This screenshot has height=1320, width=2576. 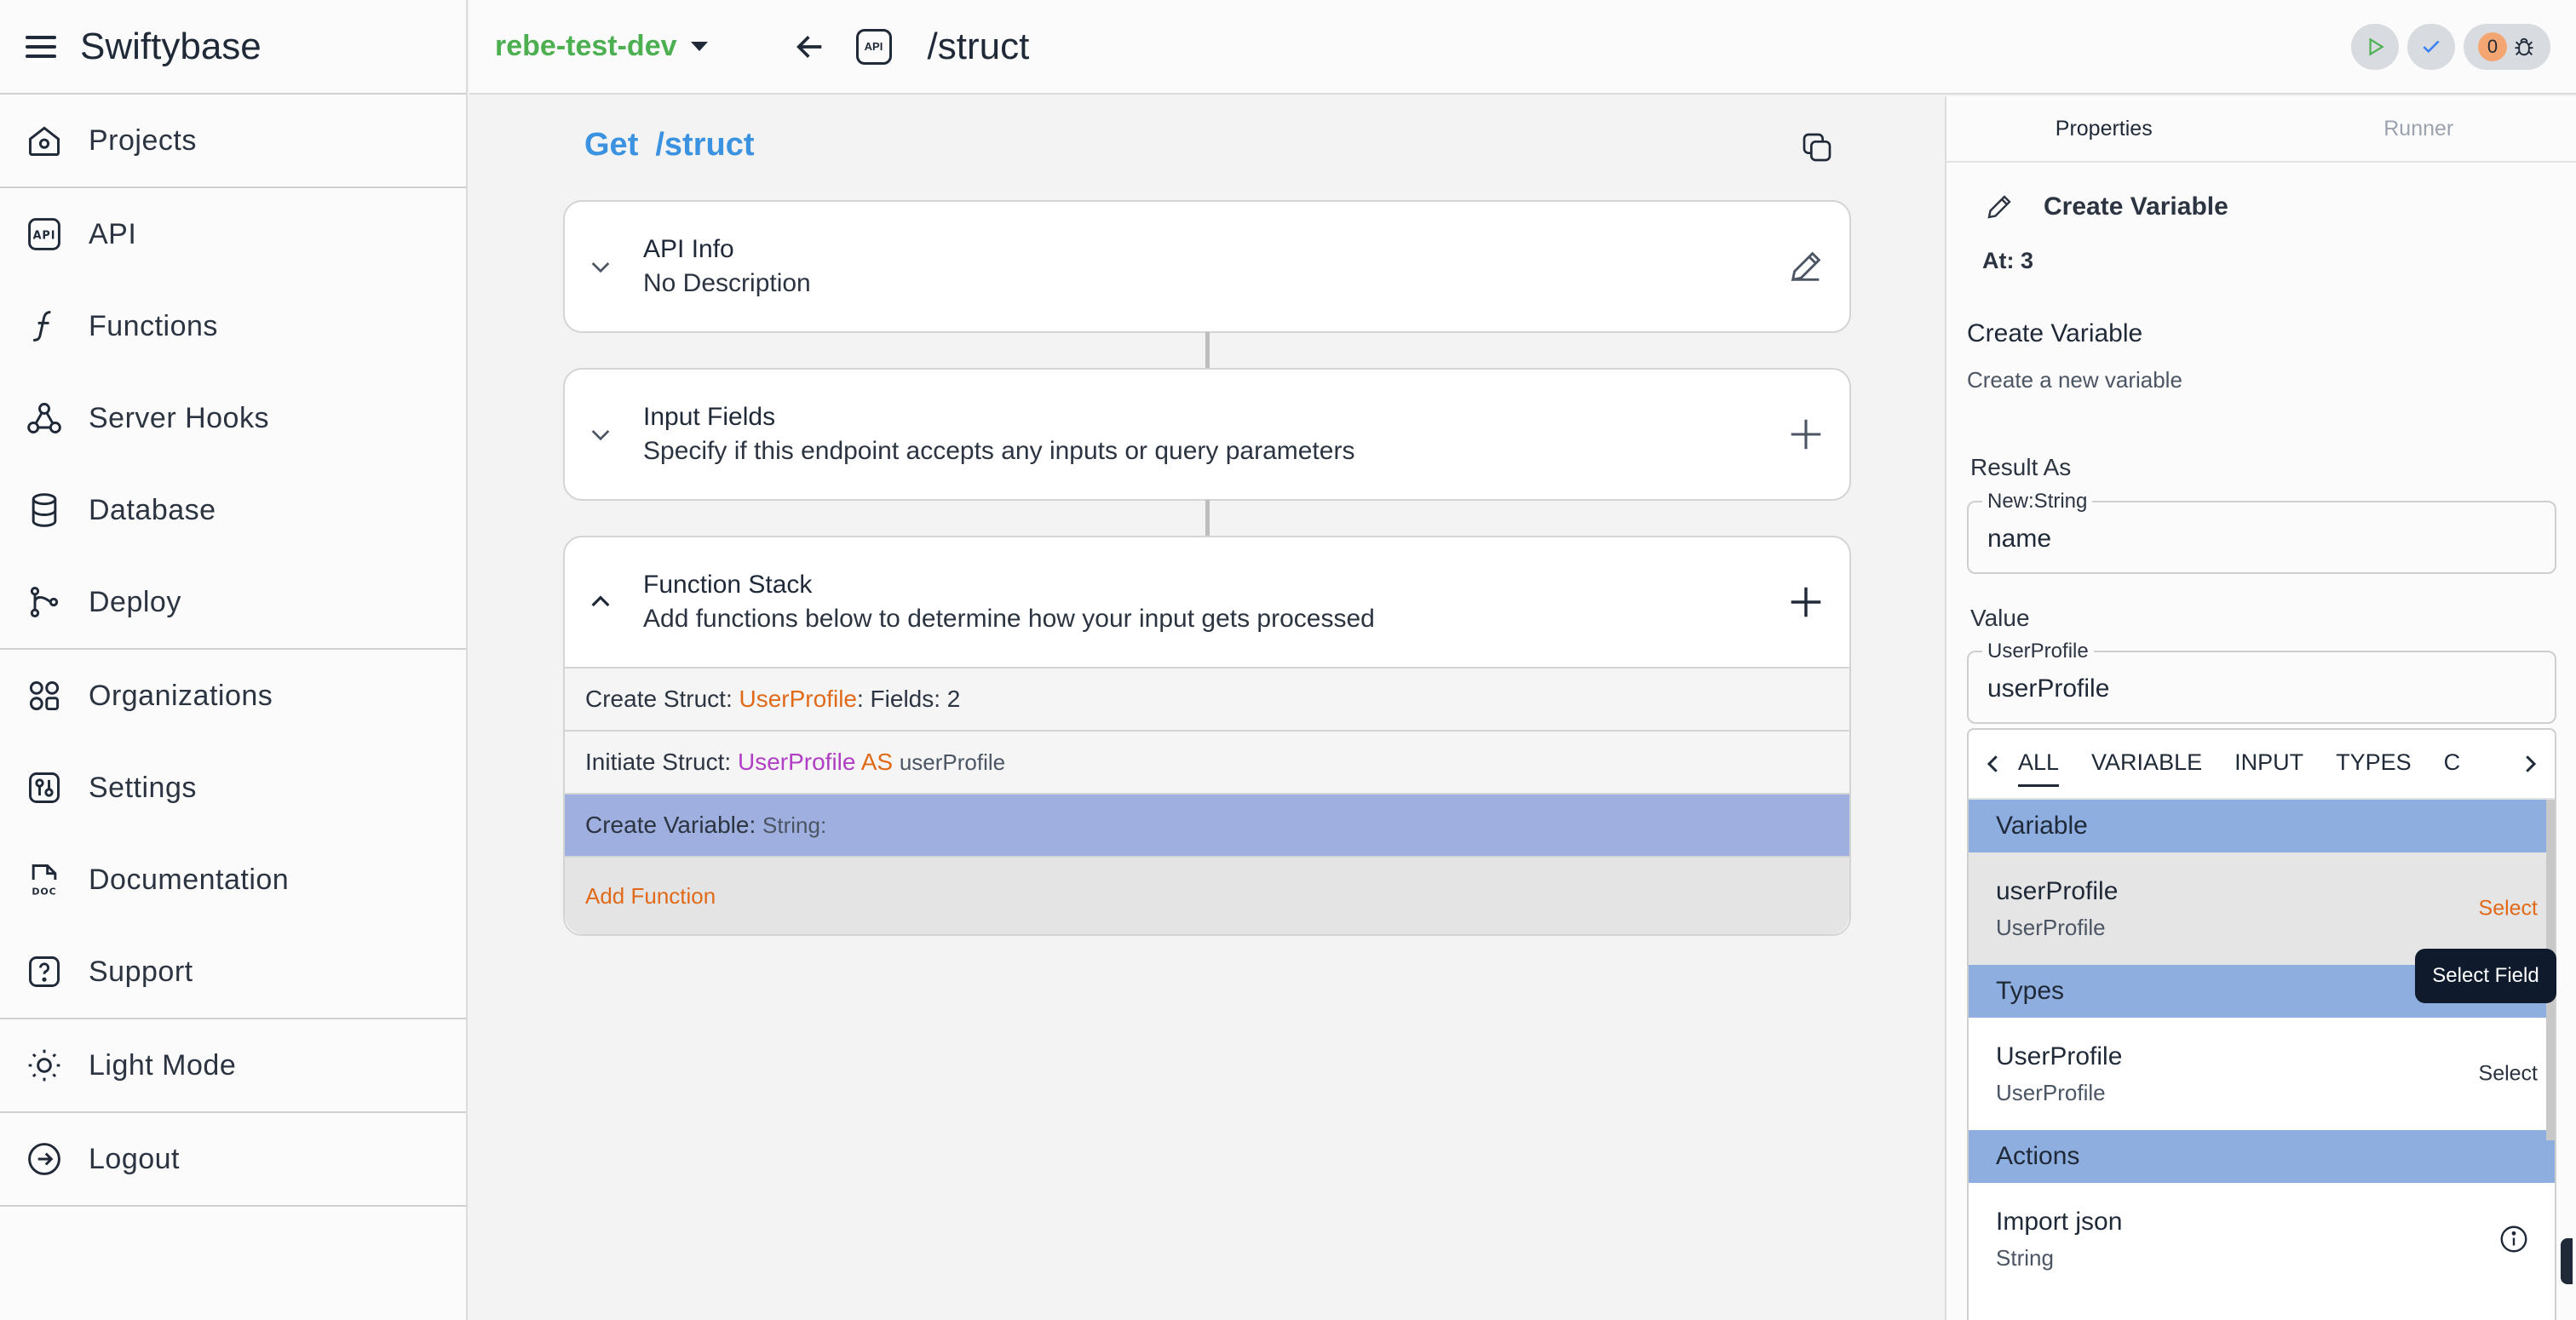 What do you see at coordinates (233, 1065) in the screenshot?
I see `sidebar-item-light-mode: Light Mode` at bounding box center [233, 1065].